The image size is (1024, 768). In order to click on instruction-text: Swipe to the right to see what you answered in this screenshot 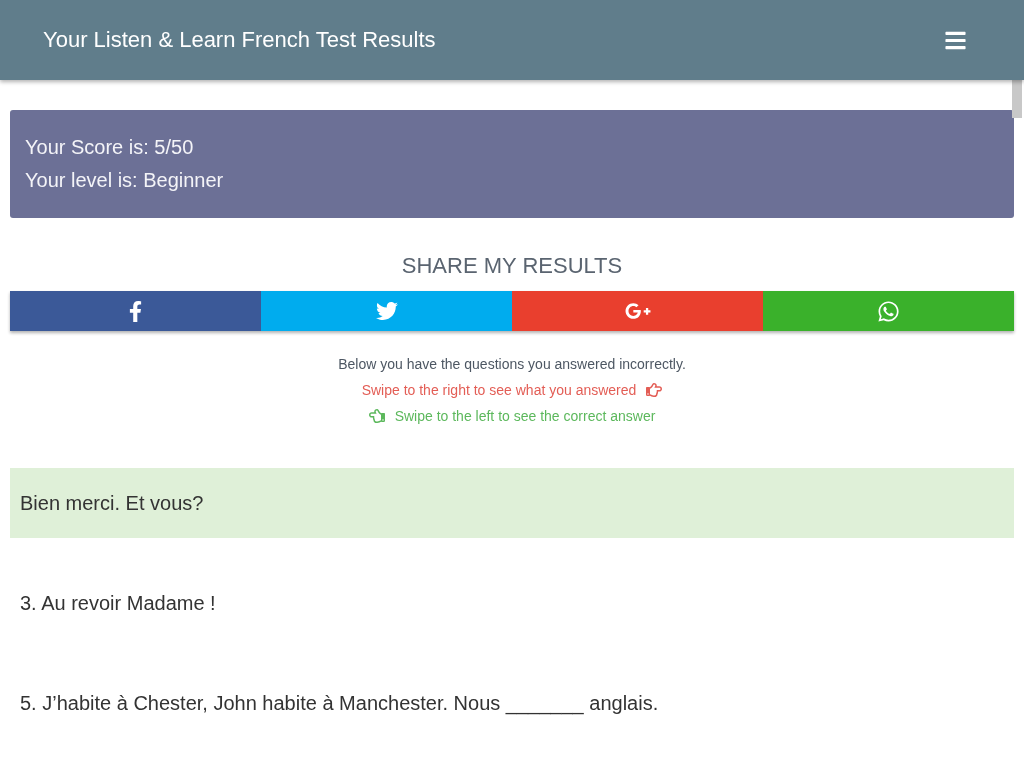, I will do `click(499, 390)`.